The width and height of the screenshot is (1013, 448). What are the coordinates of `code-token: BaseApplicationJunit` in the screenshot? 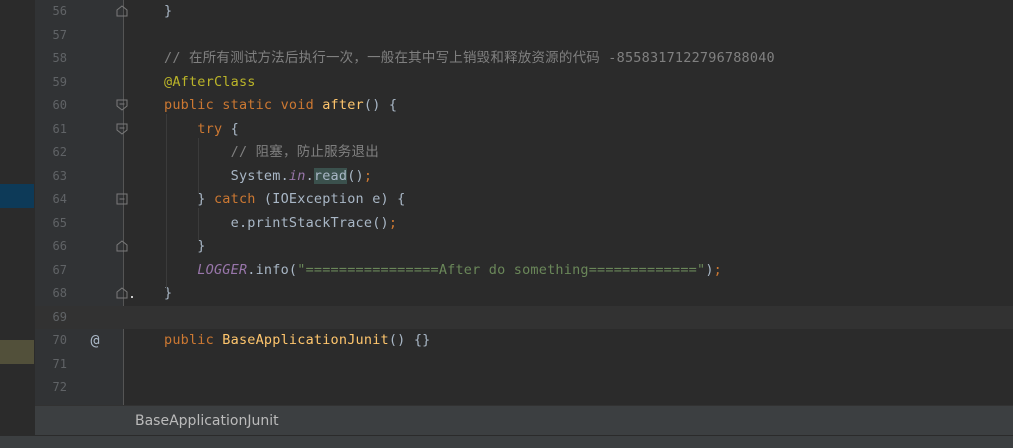 It's located at (305, 340).